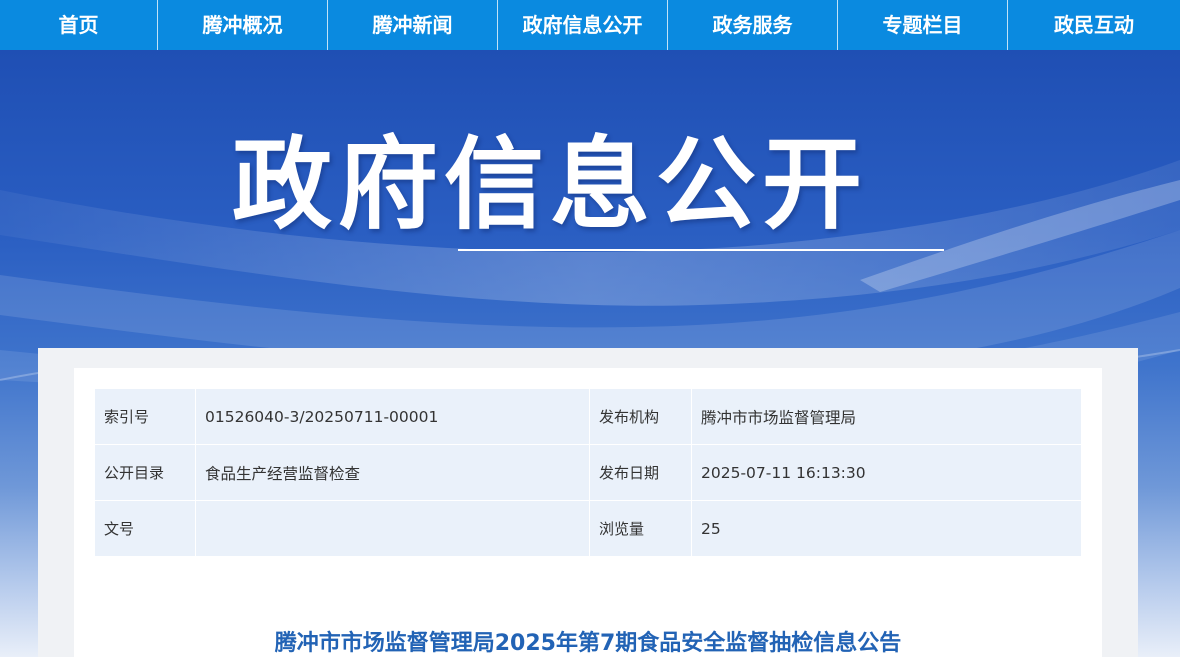  I want to click on info-label-publisher: 发布机构, so click(640, 416).